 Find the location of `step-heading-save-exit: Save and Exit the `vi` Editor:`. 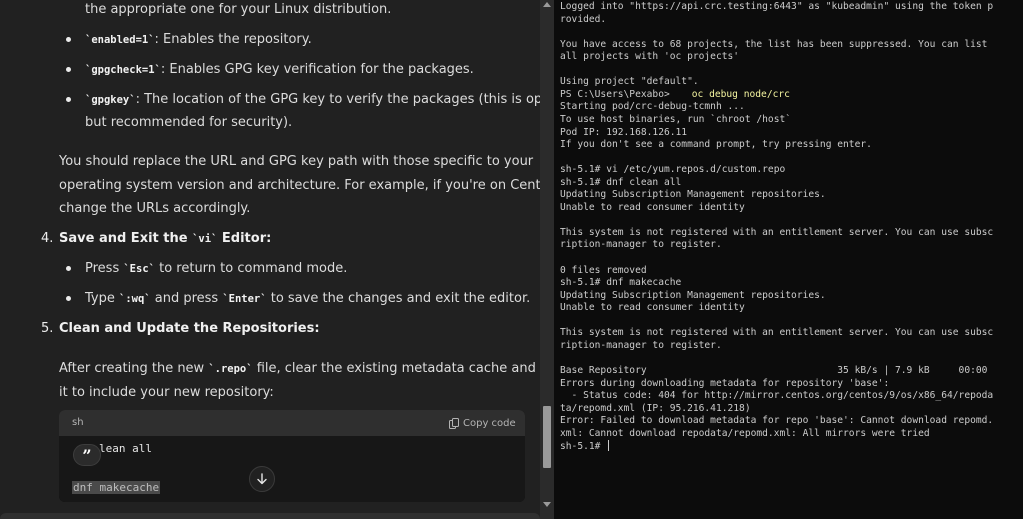

step-heading-save-exit: Save and Exit the `vi` Editor: is located at coordinates (165, 238).